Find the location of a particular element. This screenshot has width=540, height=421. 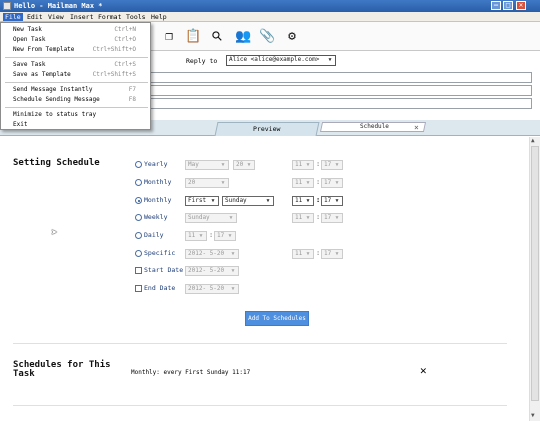

yearly-day-value: 20 is located at coordinates (240, 164).